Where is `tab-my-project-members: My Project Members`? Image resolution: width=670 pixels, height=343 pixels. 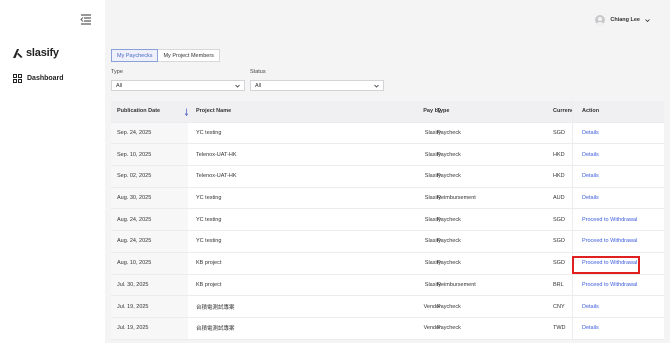 tab-my-project-members: My Project Members is located at coordinates (189, 55).